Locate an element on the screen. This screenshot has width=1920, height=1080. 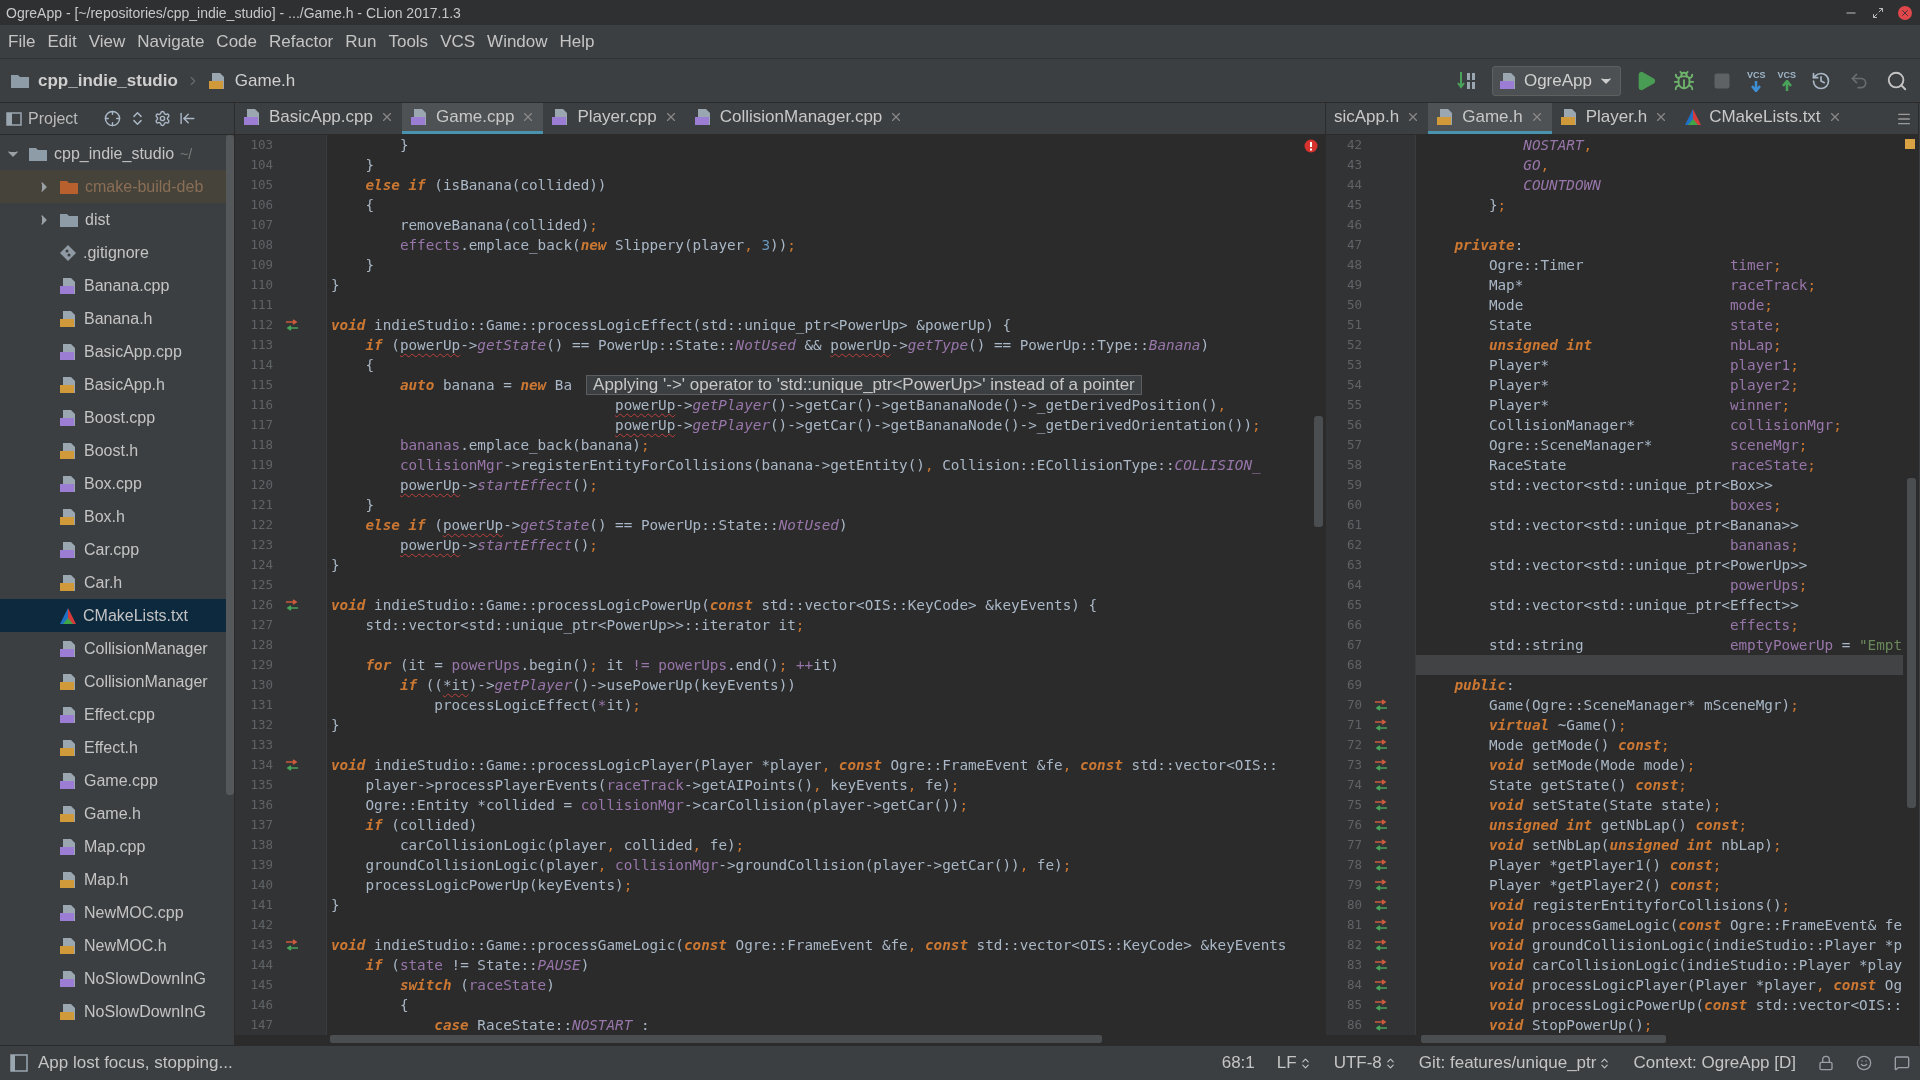
tree-item: cpp_indie_studio ~/ is located at coordinates (113, 153).